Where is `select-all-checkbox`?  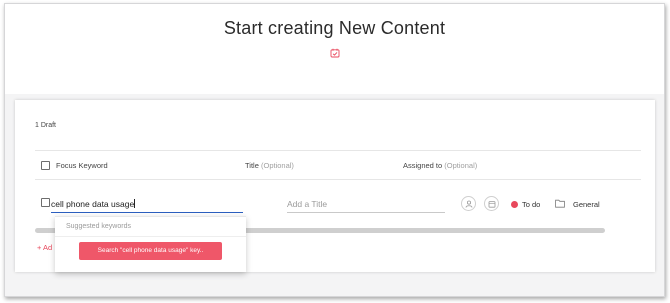
select-all-checkbox is located at coordinates (45, 165).